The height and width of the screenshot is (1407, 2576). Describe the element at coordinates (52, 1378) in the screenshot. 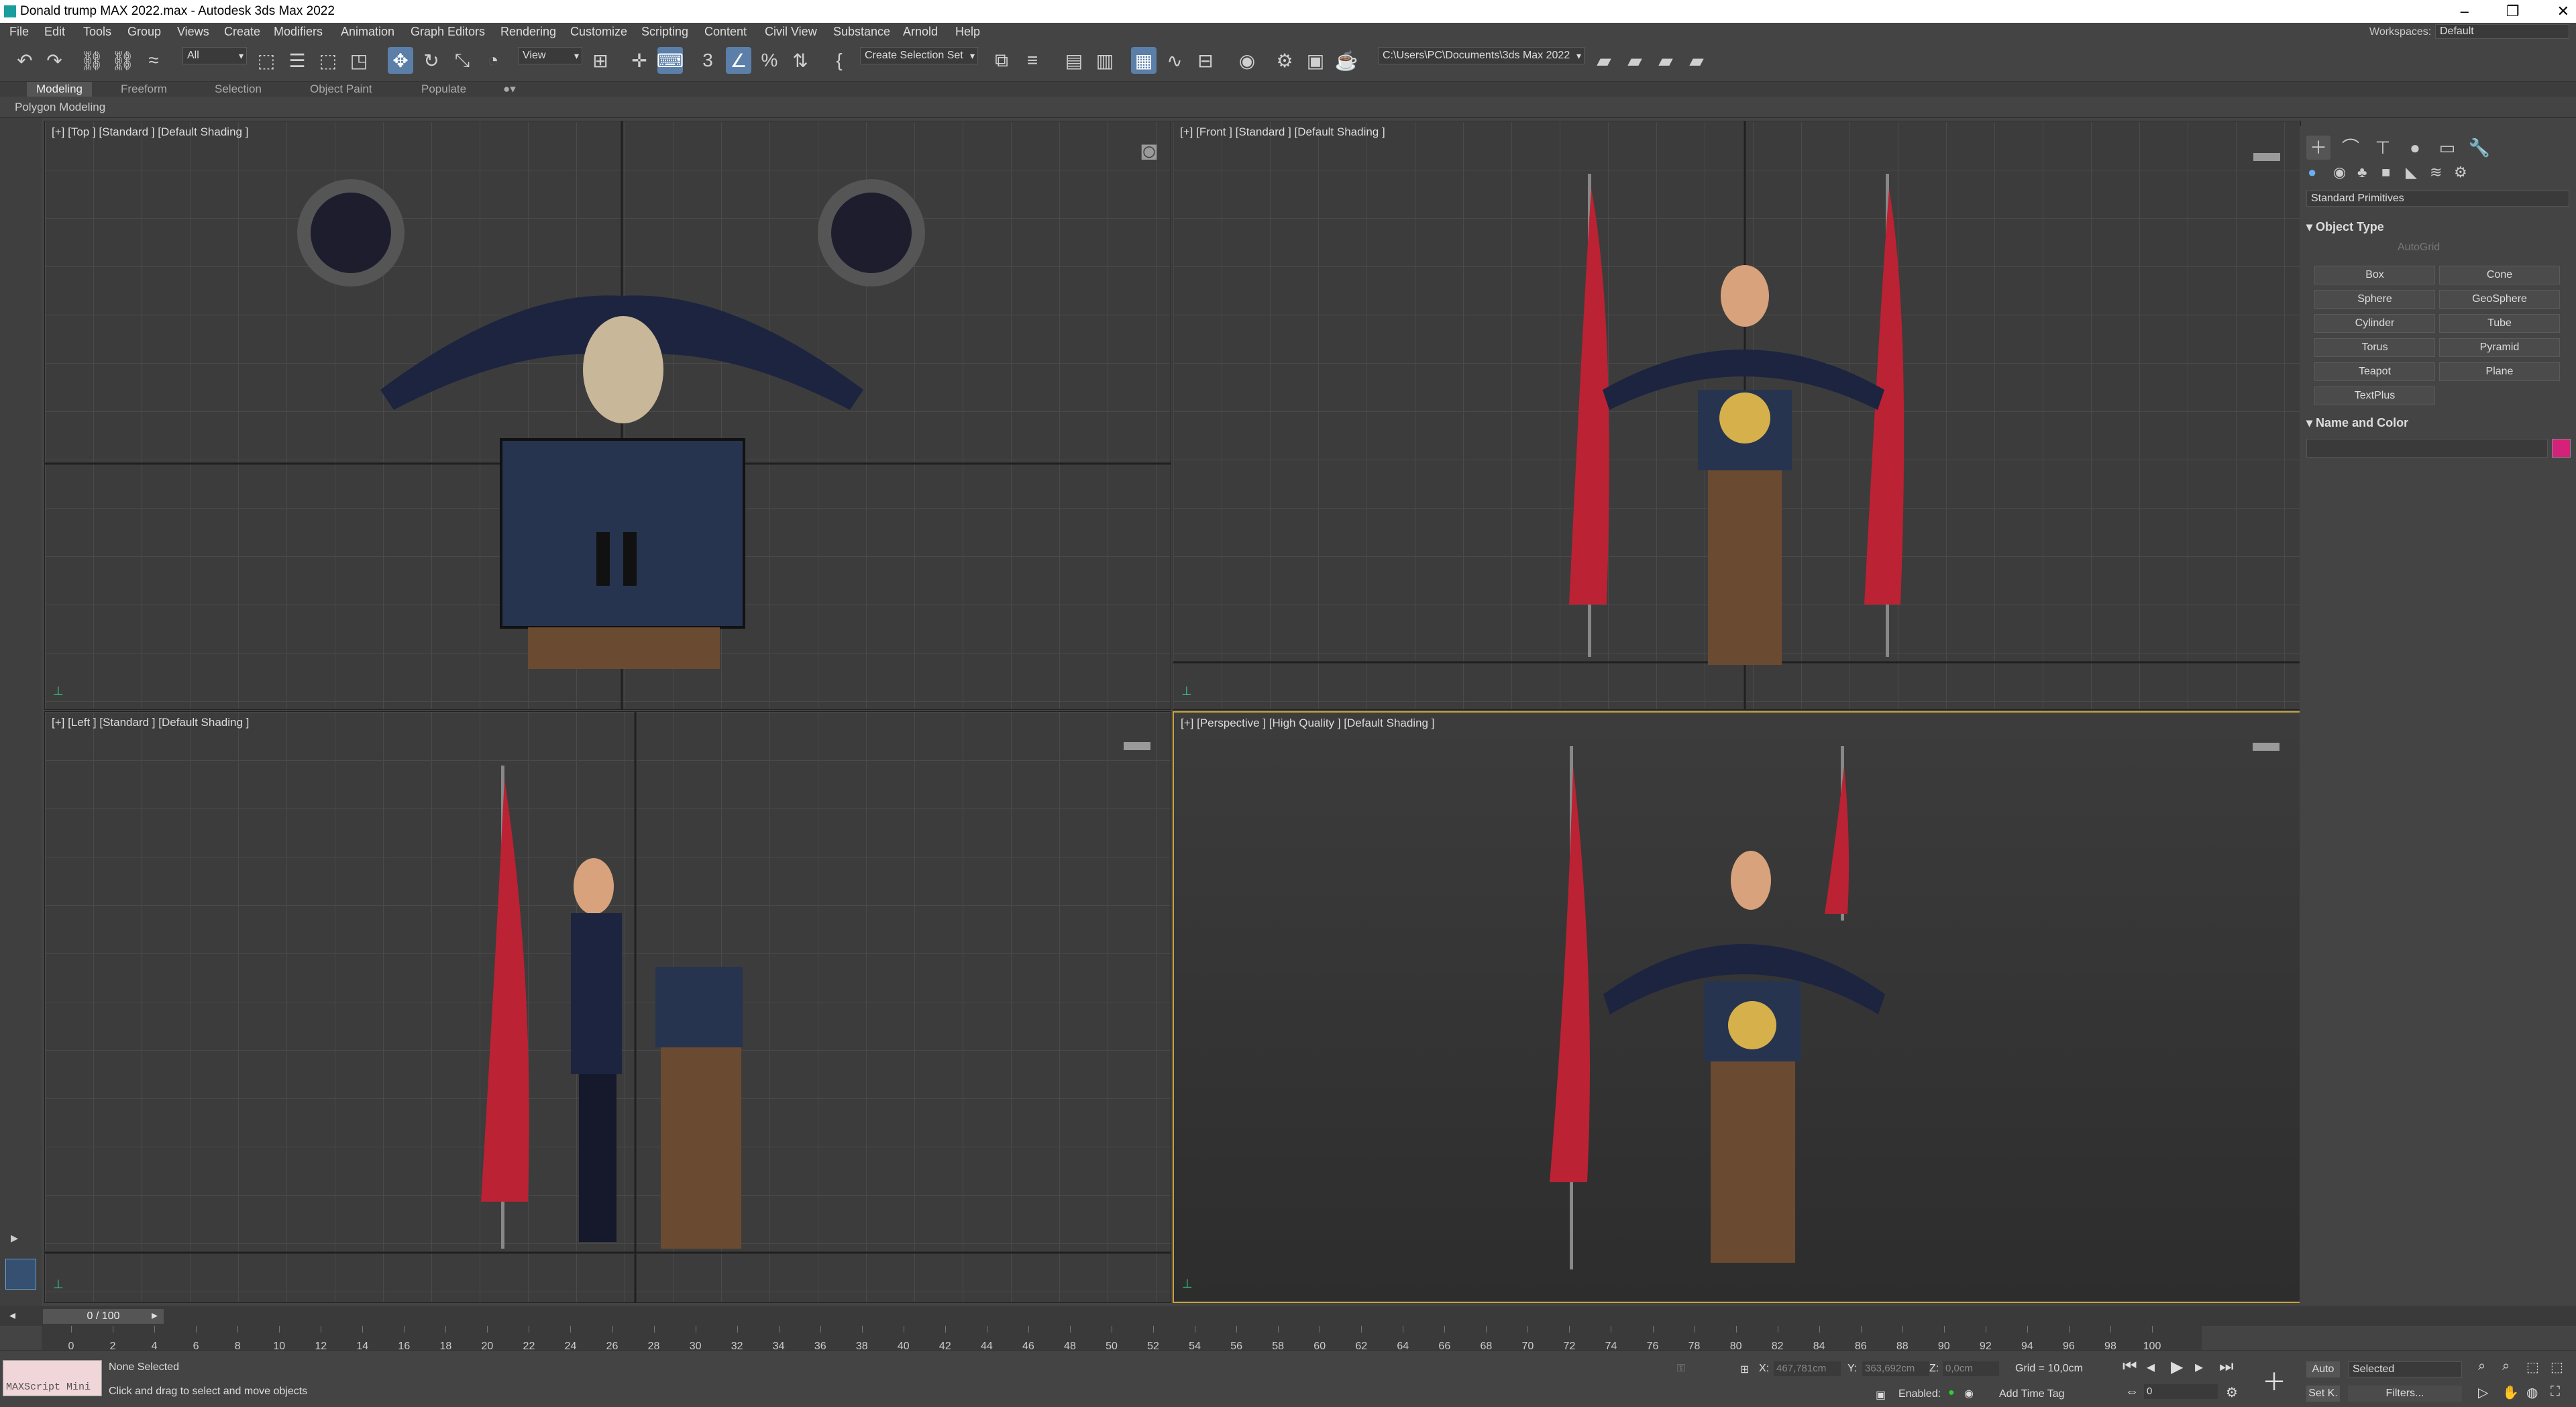

I see `maxscript-listener: MAXScript Mini` at that location.